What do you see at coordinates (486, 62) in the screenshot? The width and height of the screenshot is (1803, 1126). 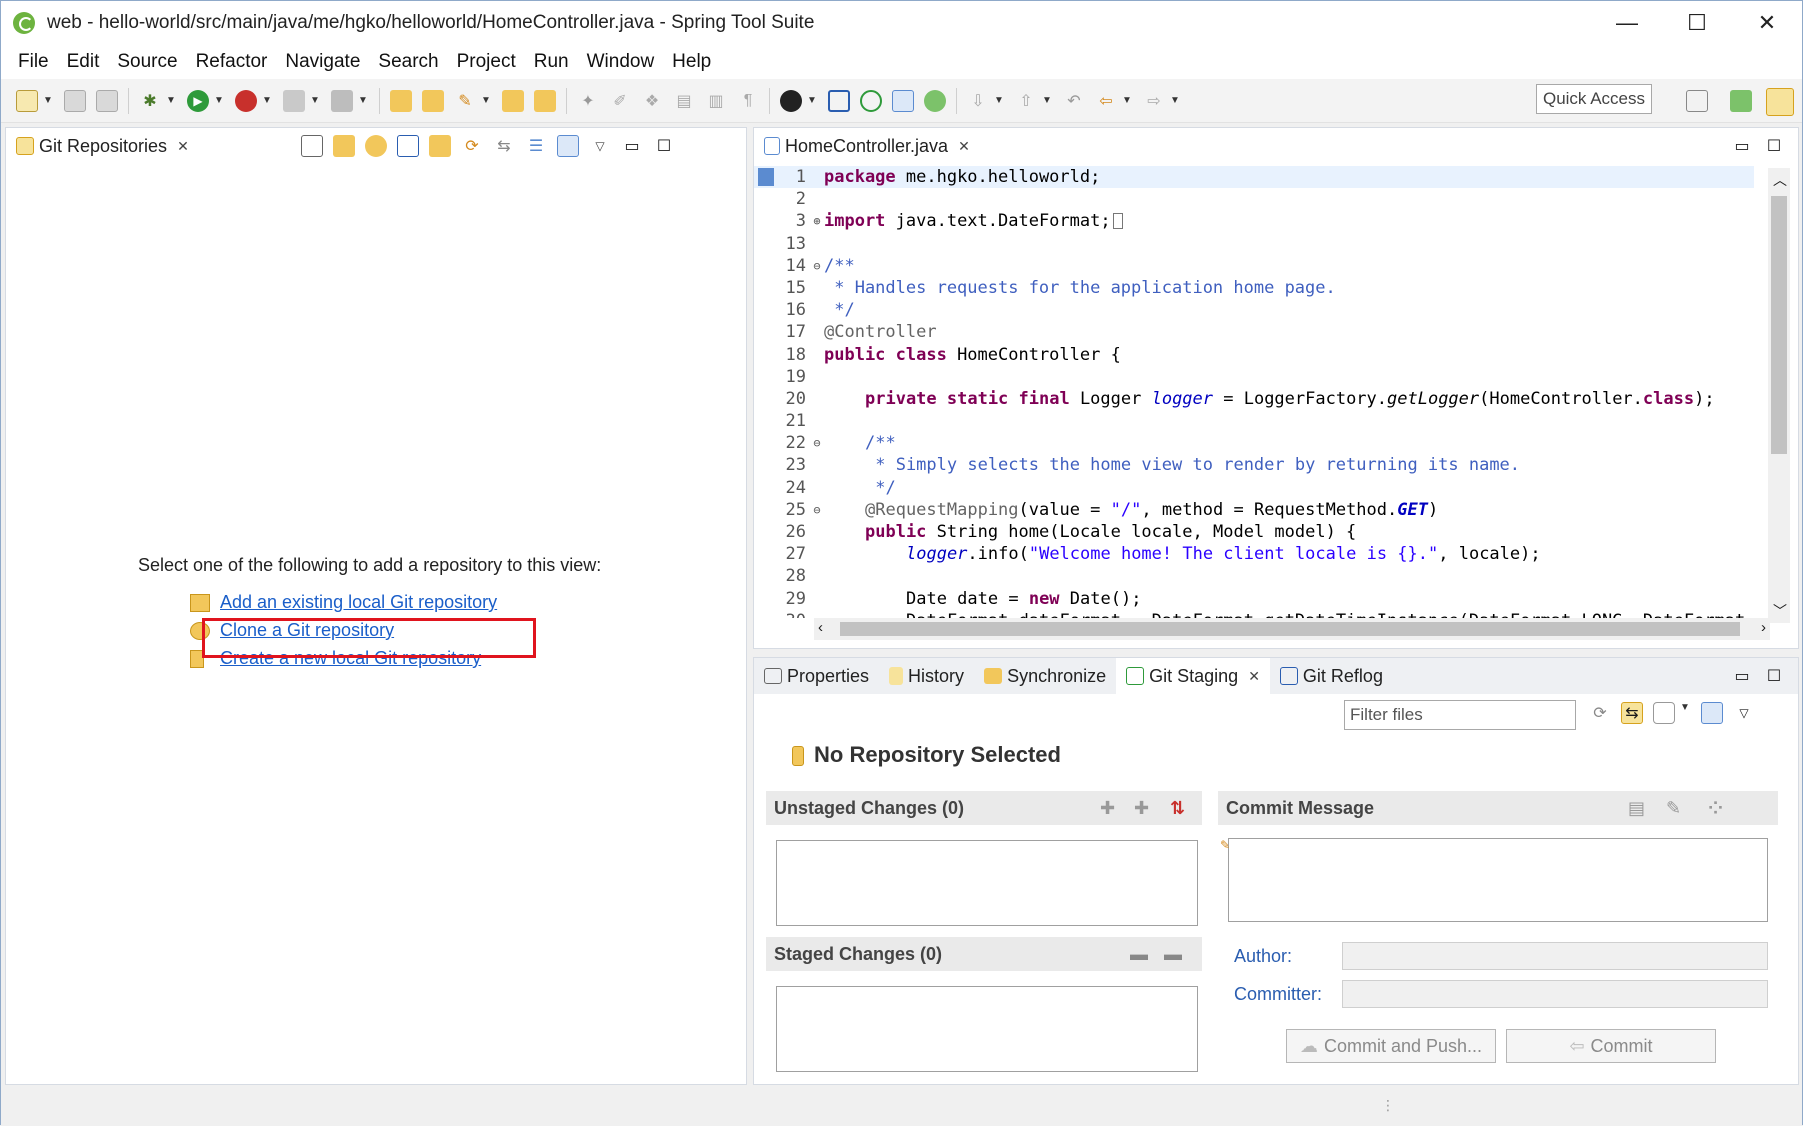 I see `menu-project: Project` at bounding box center [486, 62].